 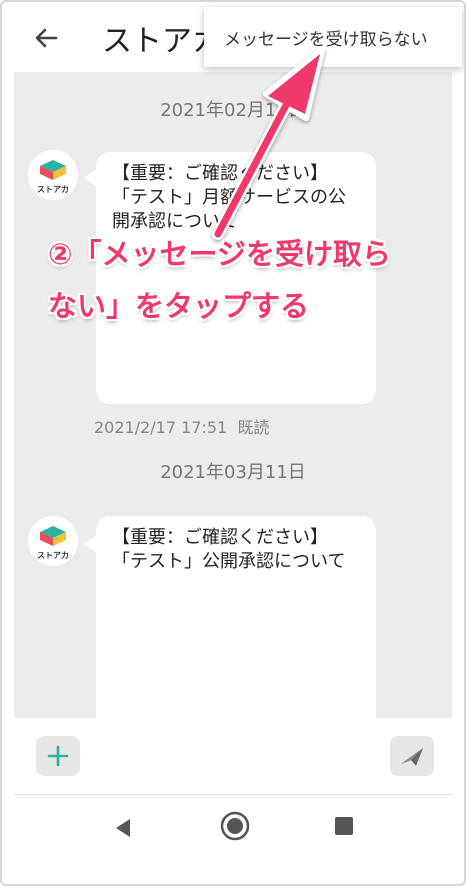 I want to click on send-icon, so click(x=412, y=757).